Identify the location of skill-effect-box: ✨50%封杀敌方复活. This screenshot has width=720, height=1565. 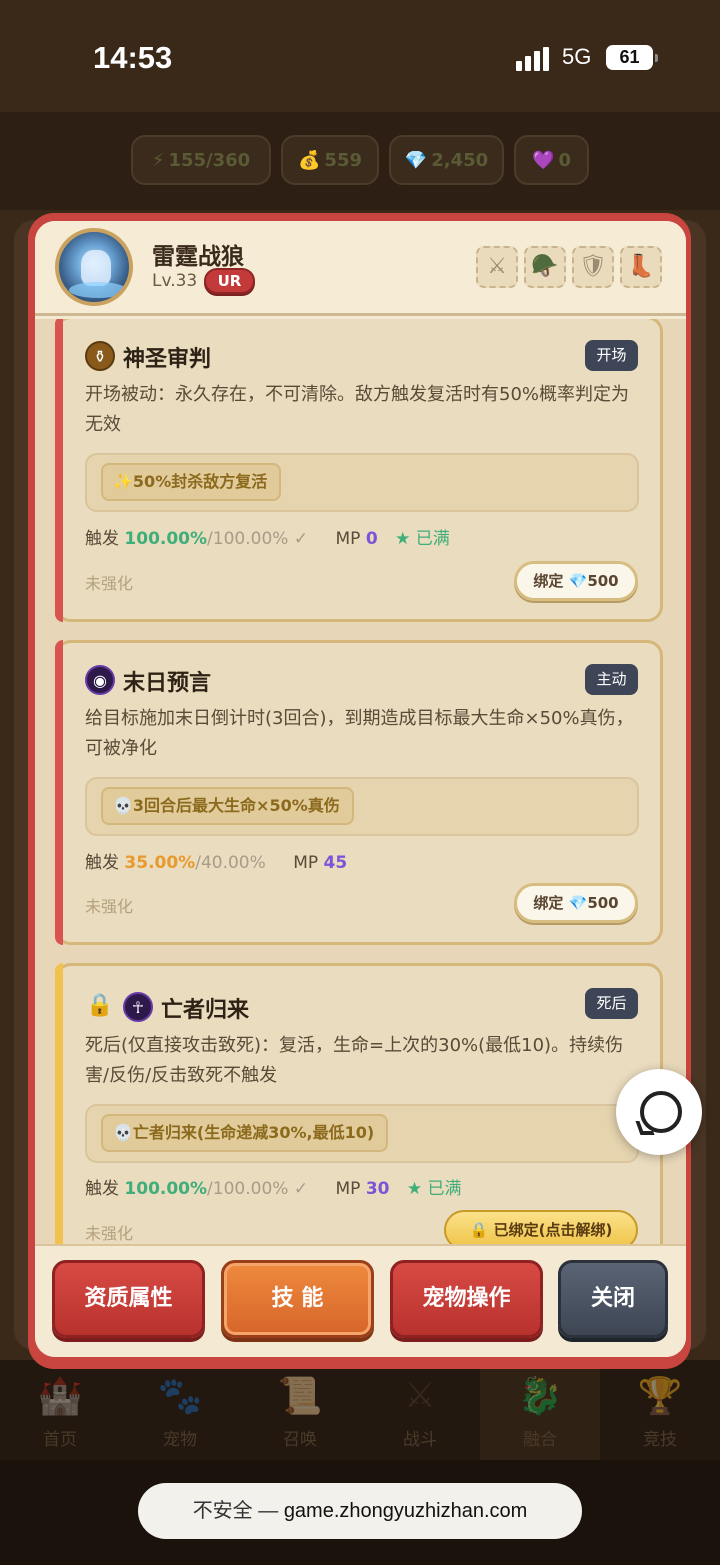
(362, 482).